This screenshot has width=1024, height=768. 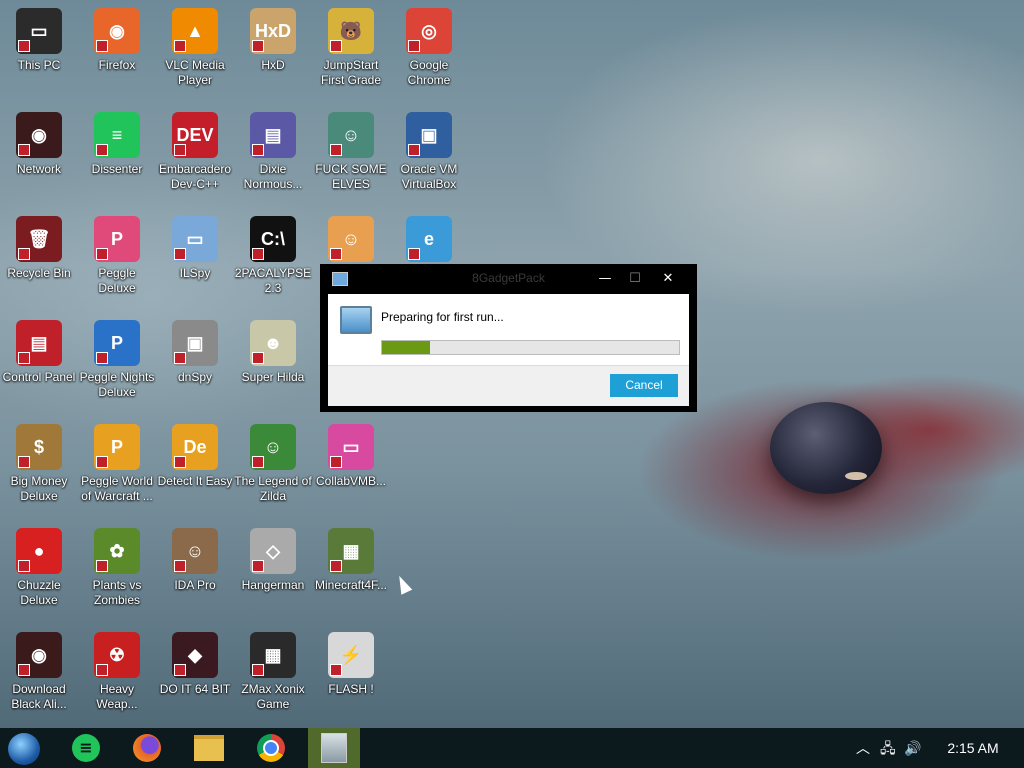 I want to click on desktop-icon: P Peggle Deluxe, so click(x=117, y=254).